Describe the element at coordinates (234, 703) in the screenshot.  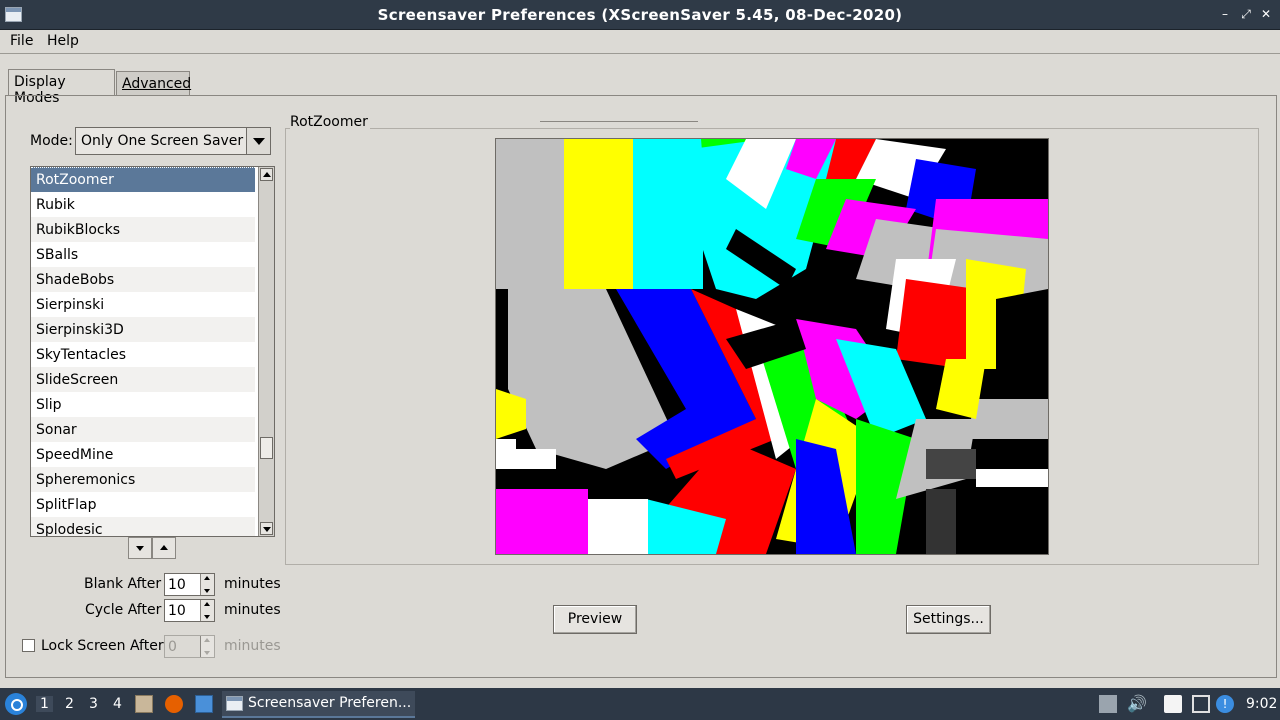
I see `app-window-icon` at that location.